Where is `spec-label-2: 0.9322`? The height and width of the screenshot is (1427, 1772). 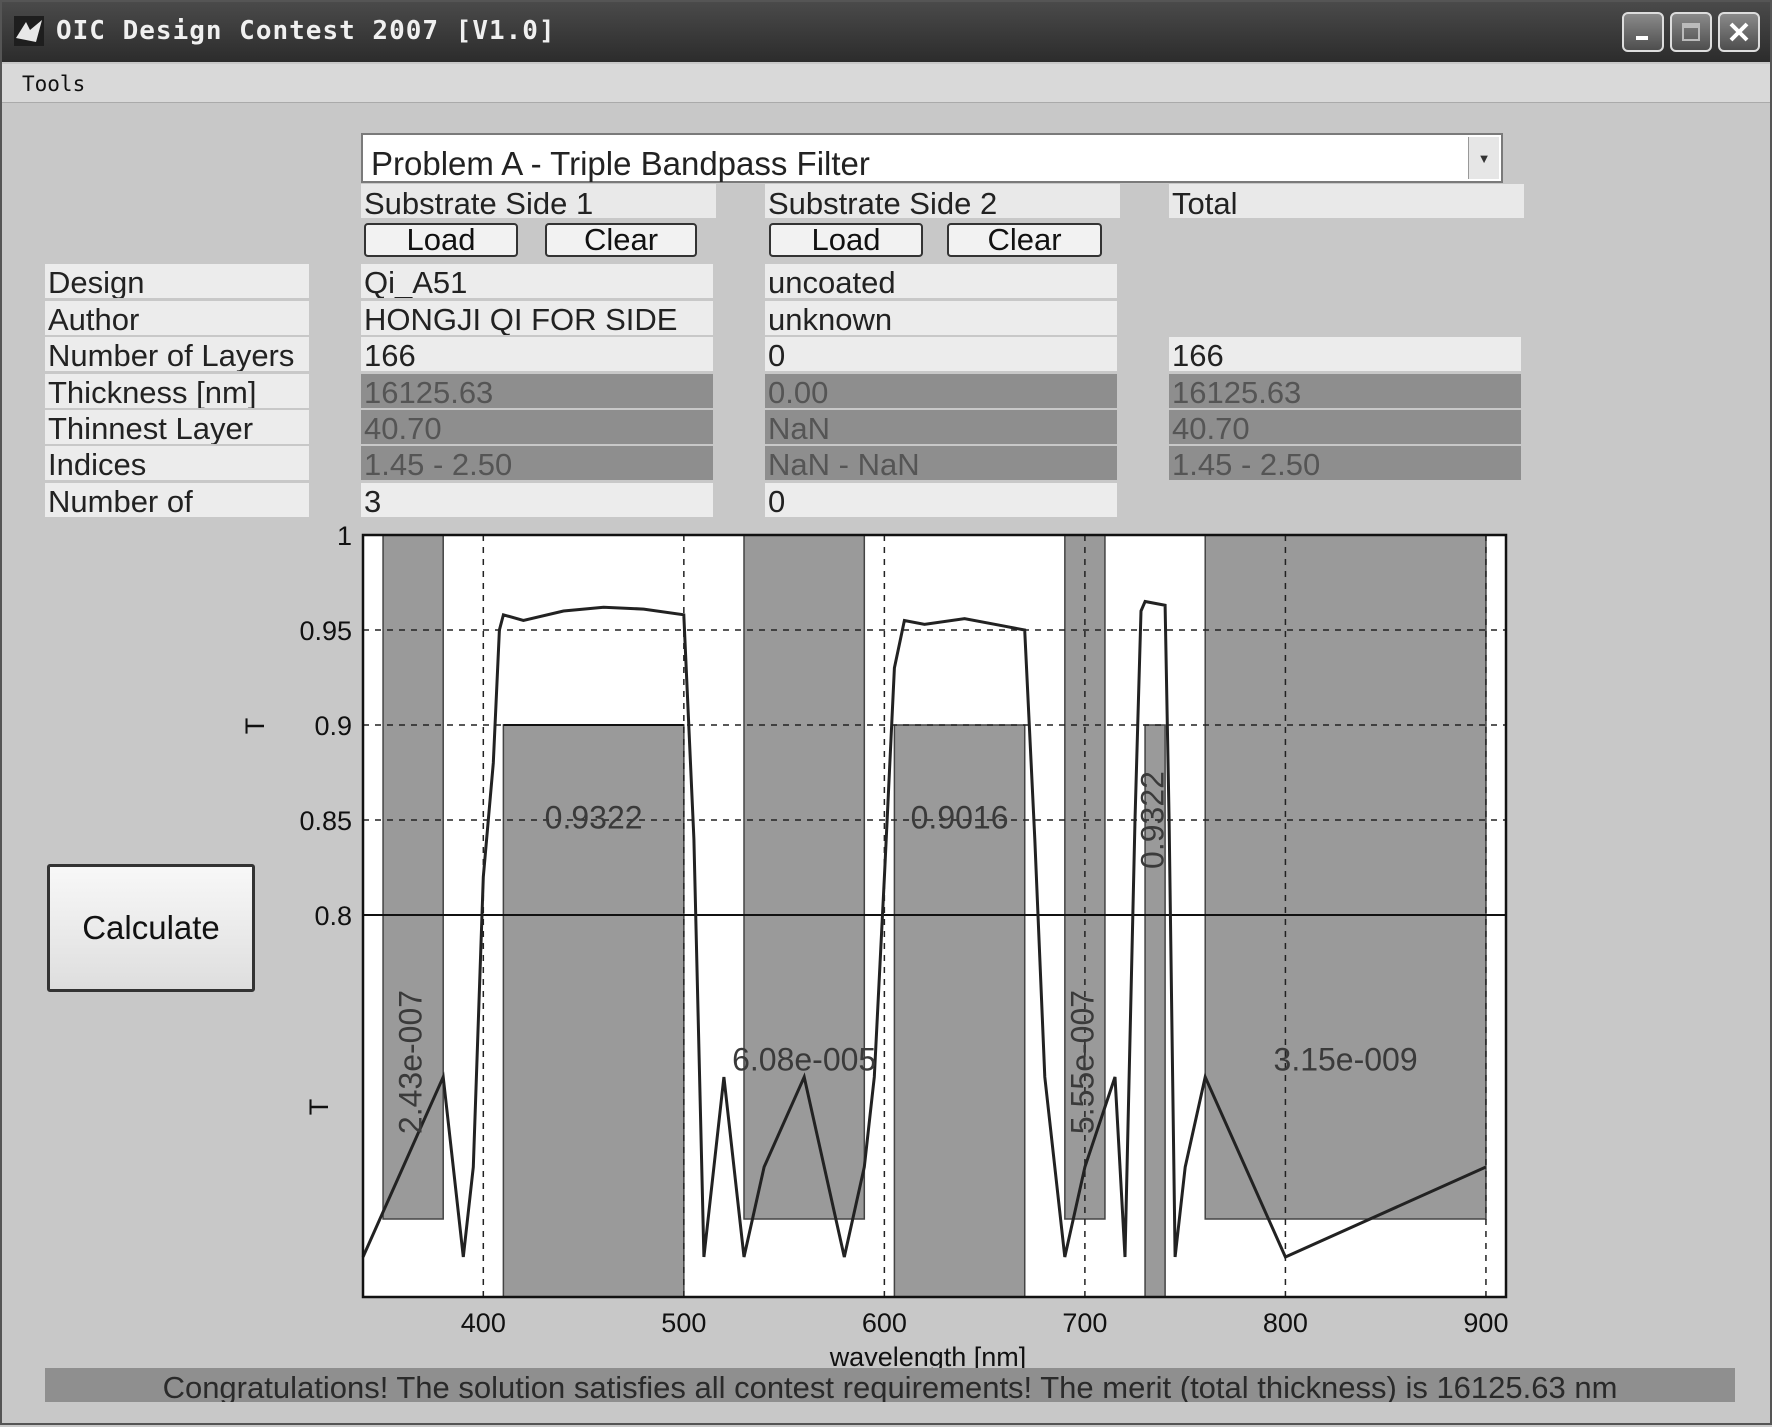
spec-label-2: 0.9322 is located at coordinates (1153, 820).